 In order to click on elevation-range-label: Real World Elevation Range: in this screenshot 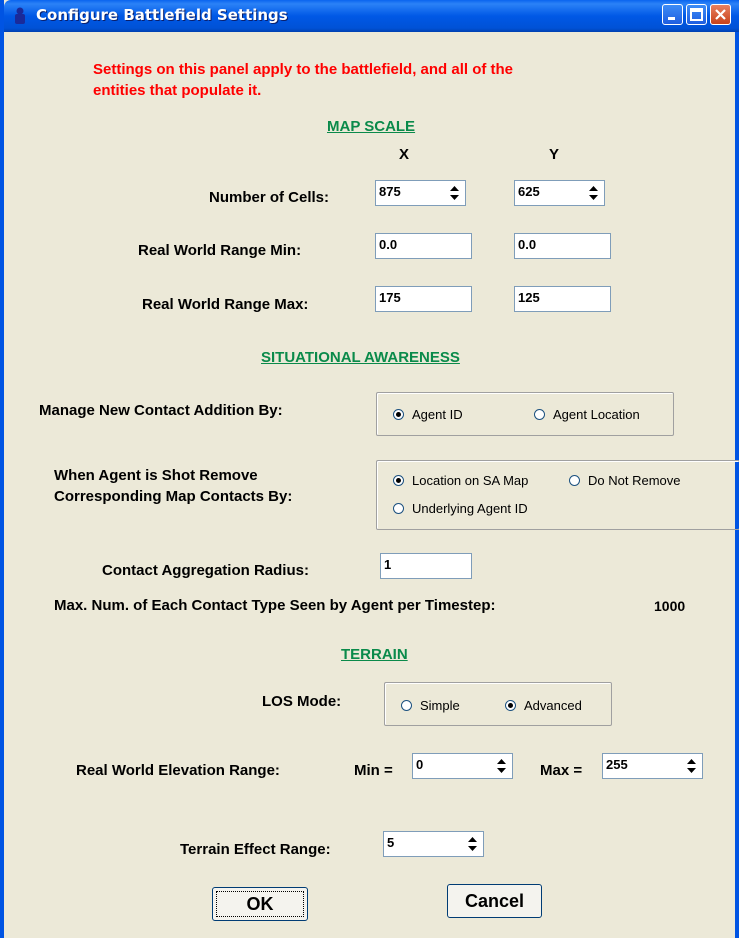, I will do `click(178, 770)`.